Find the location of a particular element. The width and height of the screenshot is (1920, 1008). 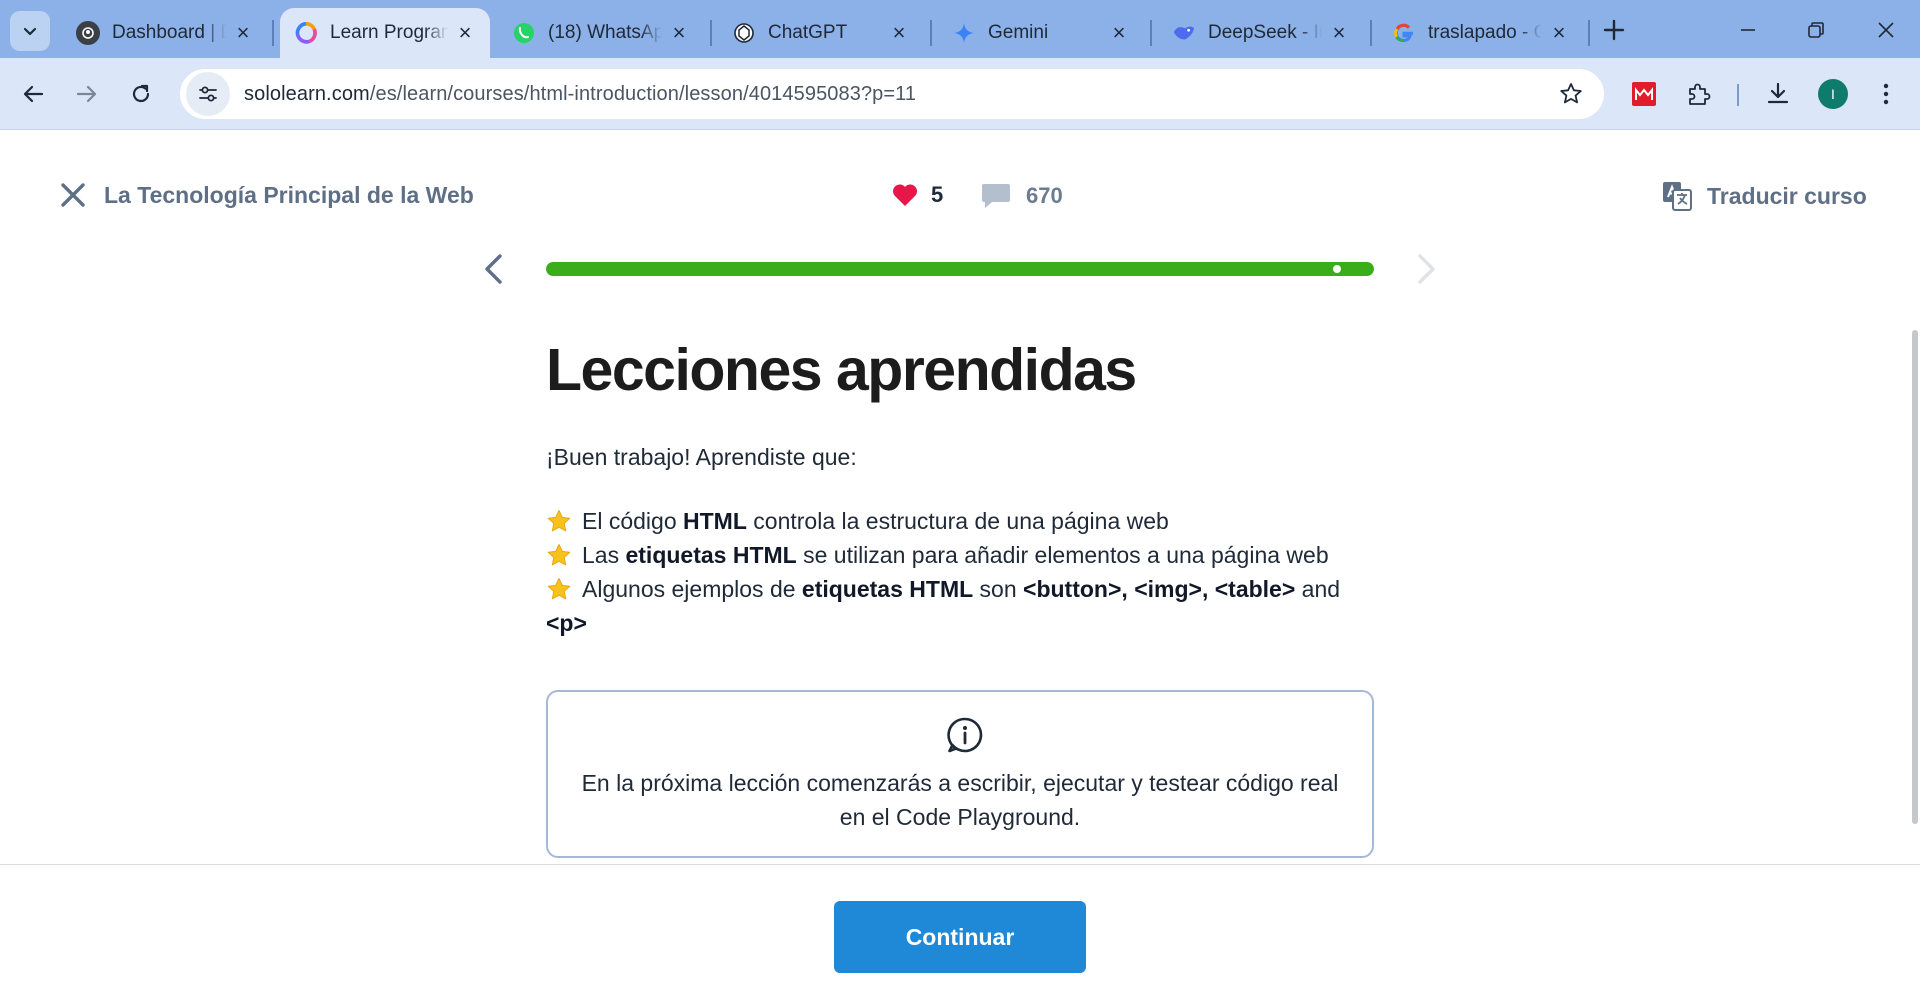

minimize-icon is located at coordinates (1748, 30).